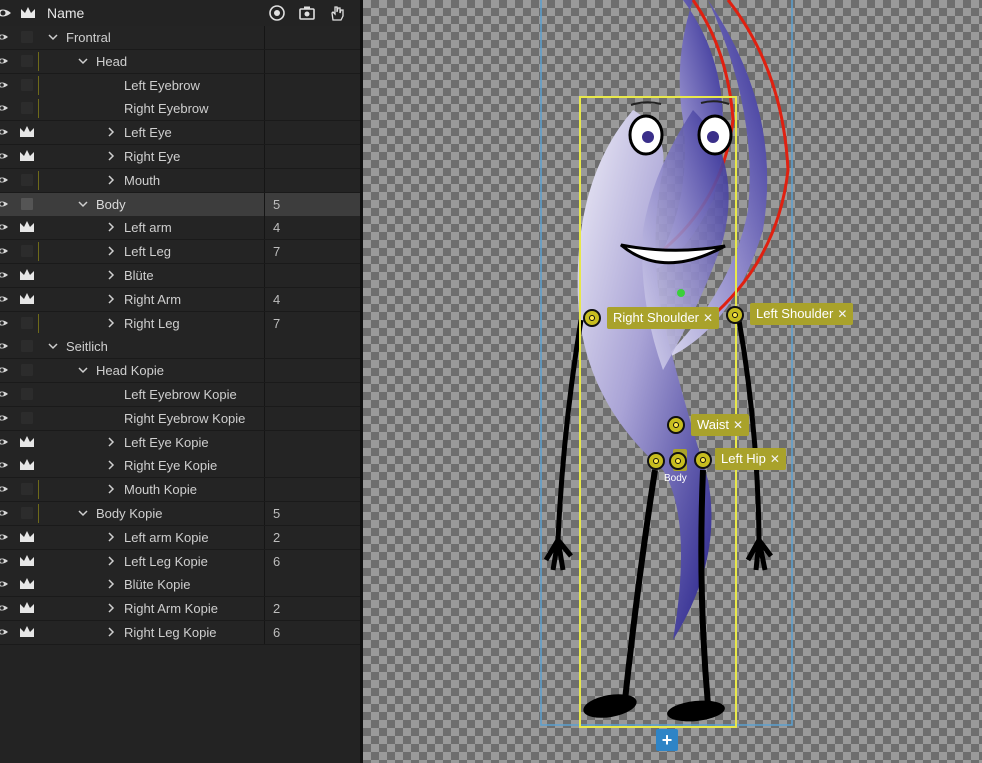  What do you see at coordinates (703, 460) in the screenshot?
I see `left-hip-pin` at bounding box center [703, 460].